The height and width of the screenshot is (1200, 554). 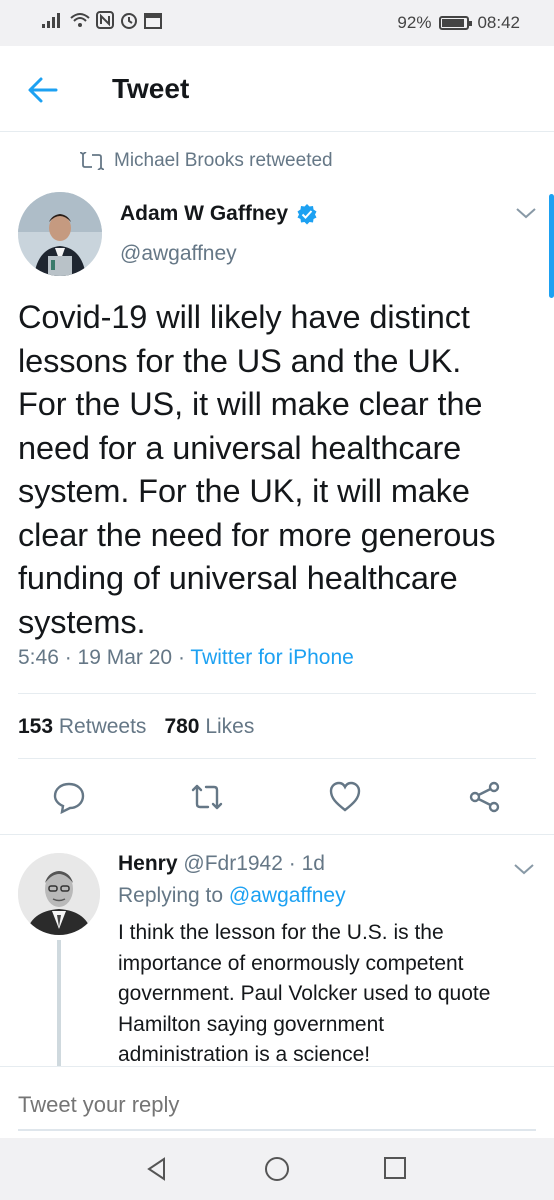 I want to click on calendar-icon, so click(x=153, y=21).